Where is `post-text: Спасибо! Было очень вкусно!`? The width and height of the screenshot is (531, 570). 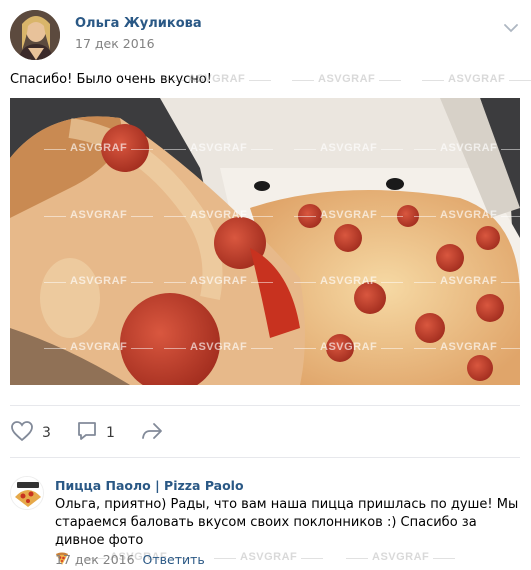 post-text: Спасибо! Было очень вкусно! is located at coordinates (111, 79).